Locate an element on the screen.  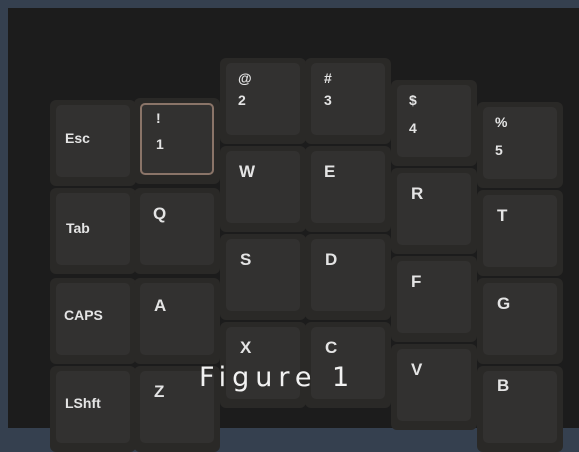
key-3-main-label: 3 is located at coordinates (328, 100).